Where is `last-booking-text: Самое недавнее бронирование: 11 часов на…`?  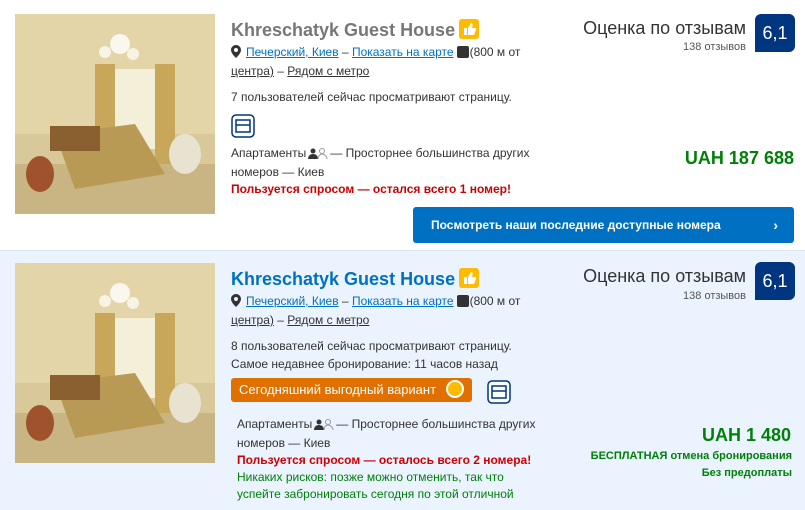
last-booking-text: Самое недавнее бронирование: 11 часов на… is located at coordinates (364, 364).